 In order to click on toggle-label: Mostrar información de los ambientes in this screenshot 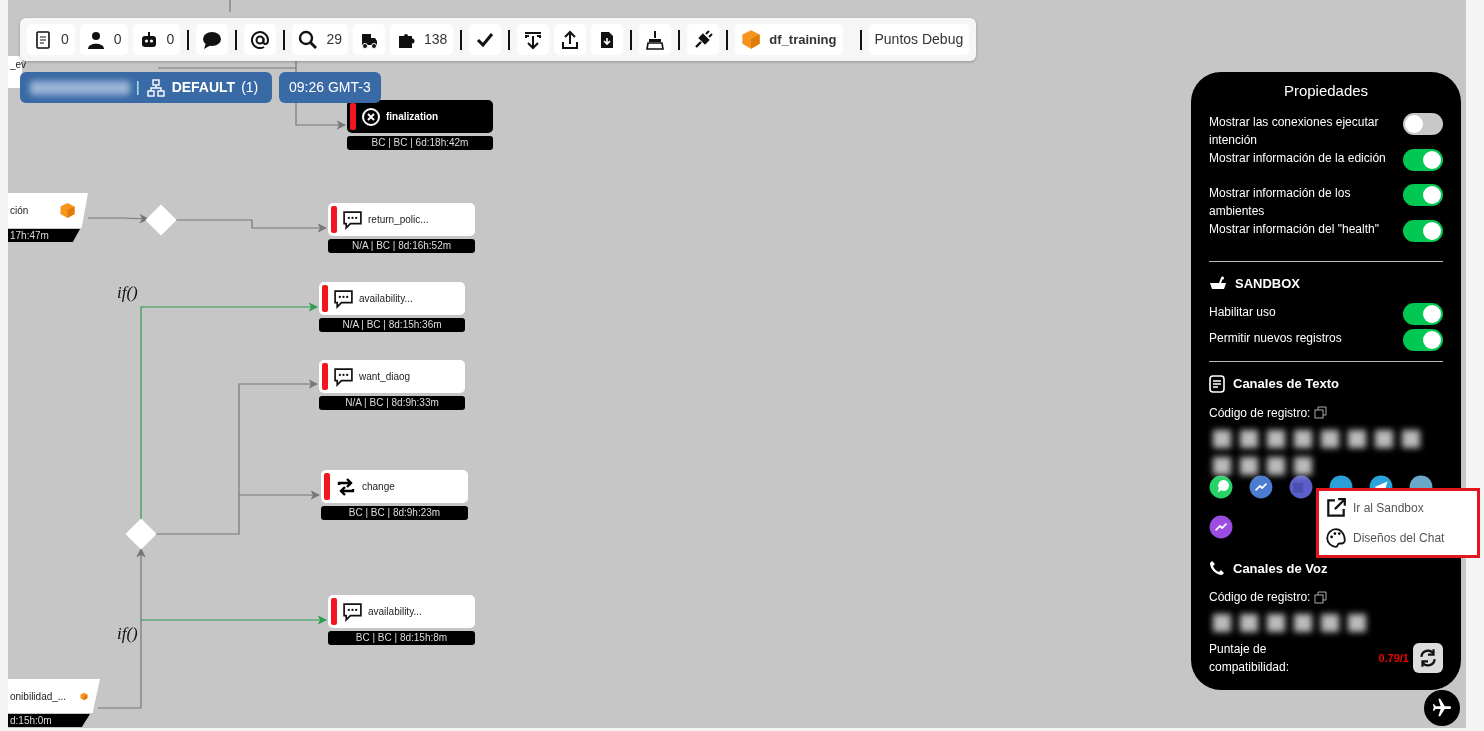, I will do `click(1280, 202)`.